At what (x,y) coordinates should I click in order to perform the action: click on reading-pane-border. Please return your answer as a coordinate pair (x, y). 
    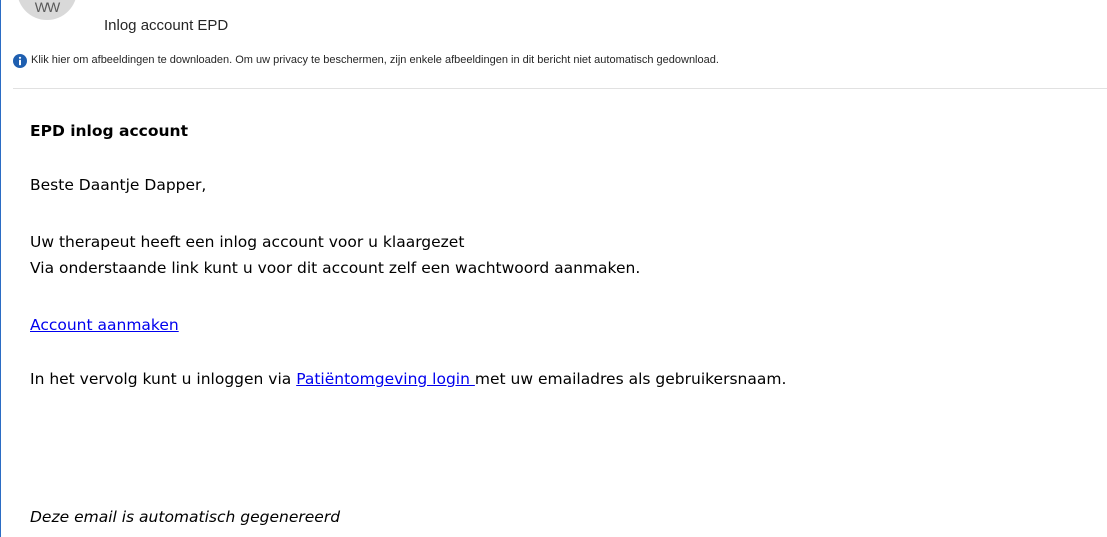
    Looking at the image, I should click on (0, 268).